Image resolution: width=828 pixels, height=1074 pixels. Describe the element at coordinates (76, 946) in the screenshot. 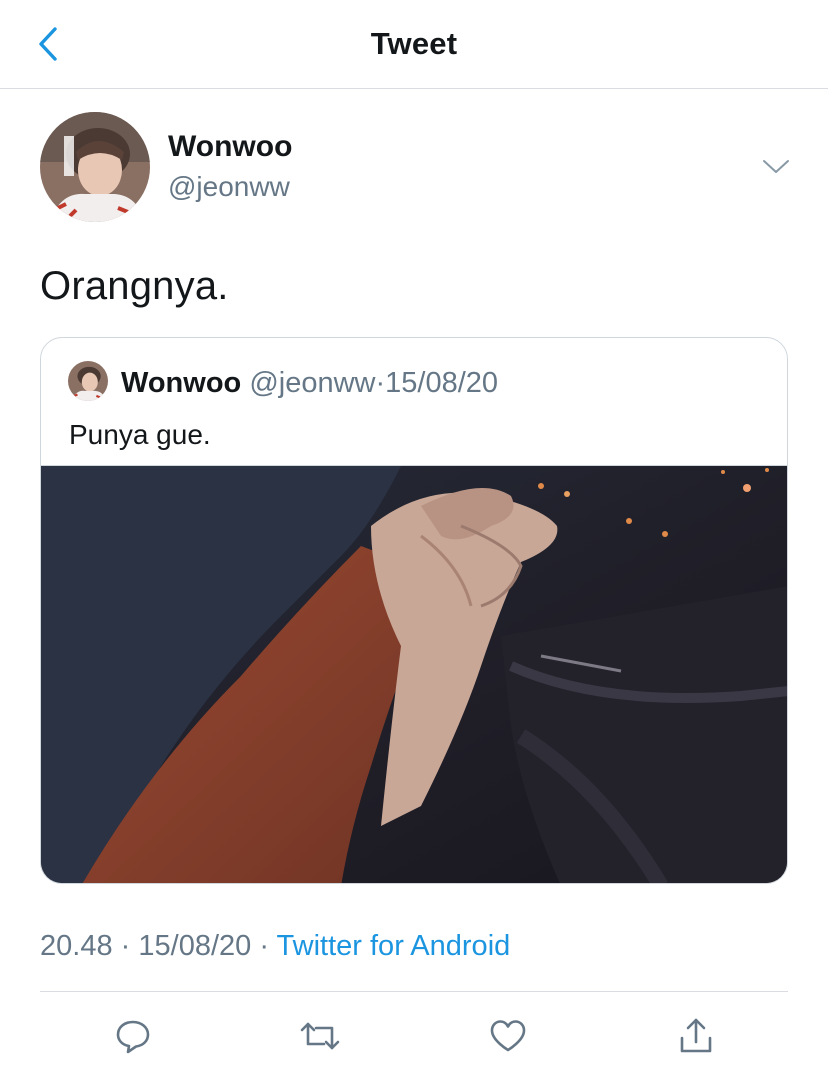

I see `tweet-time: 20.48` at that location.